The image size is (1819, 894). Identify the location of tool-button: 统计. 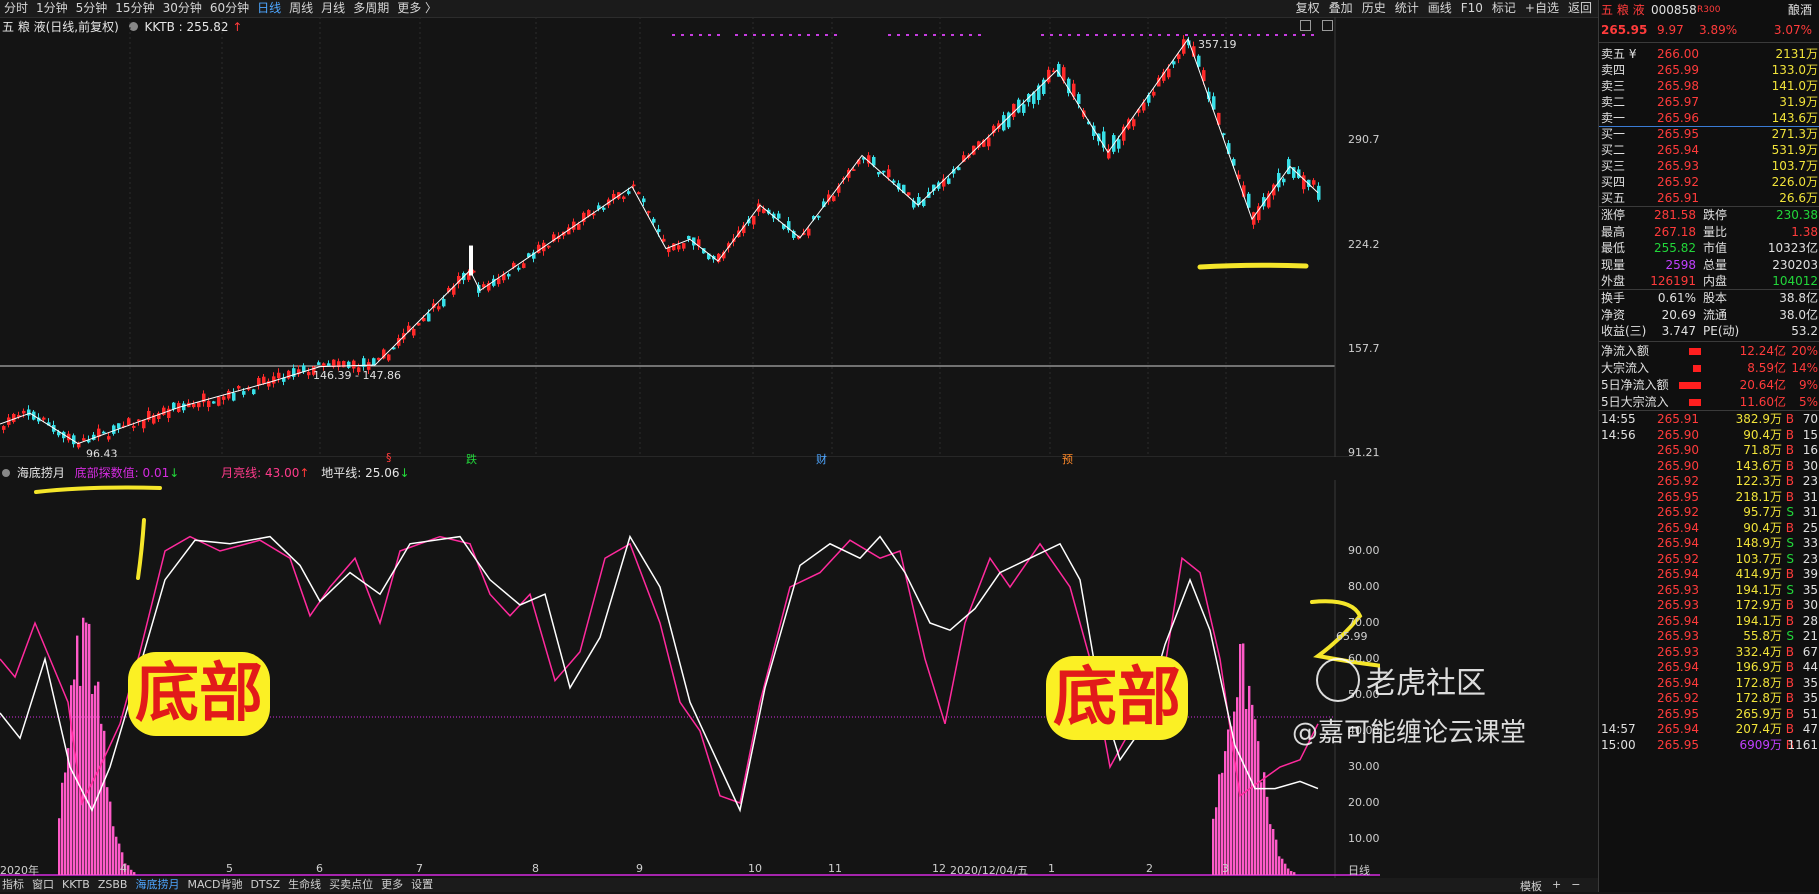
(1407, 8).